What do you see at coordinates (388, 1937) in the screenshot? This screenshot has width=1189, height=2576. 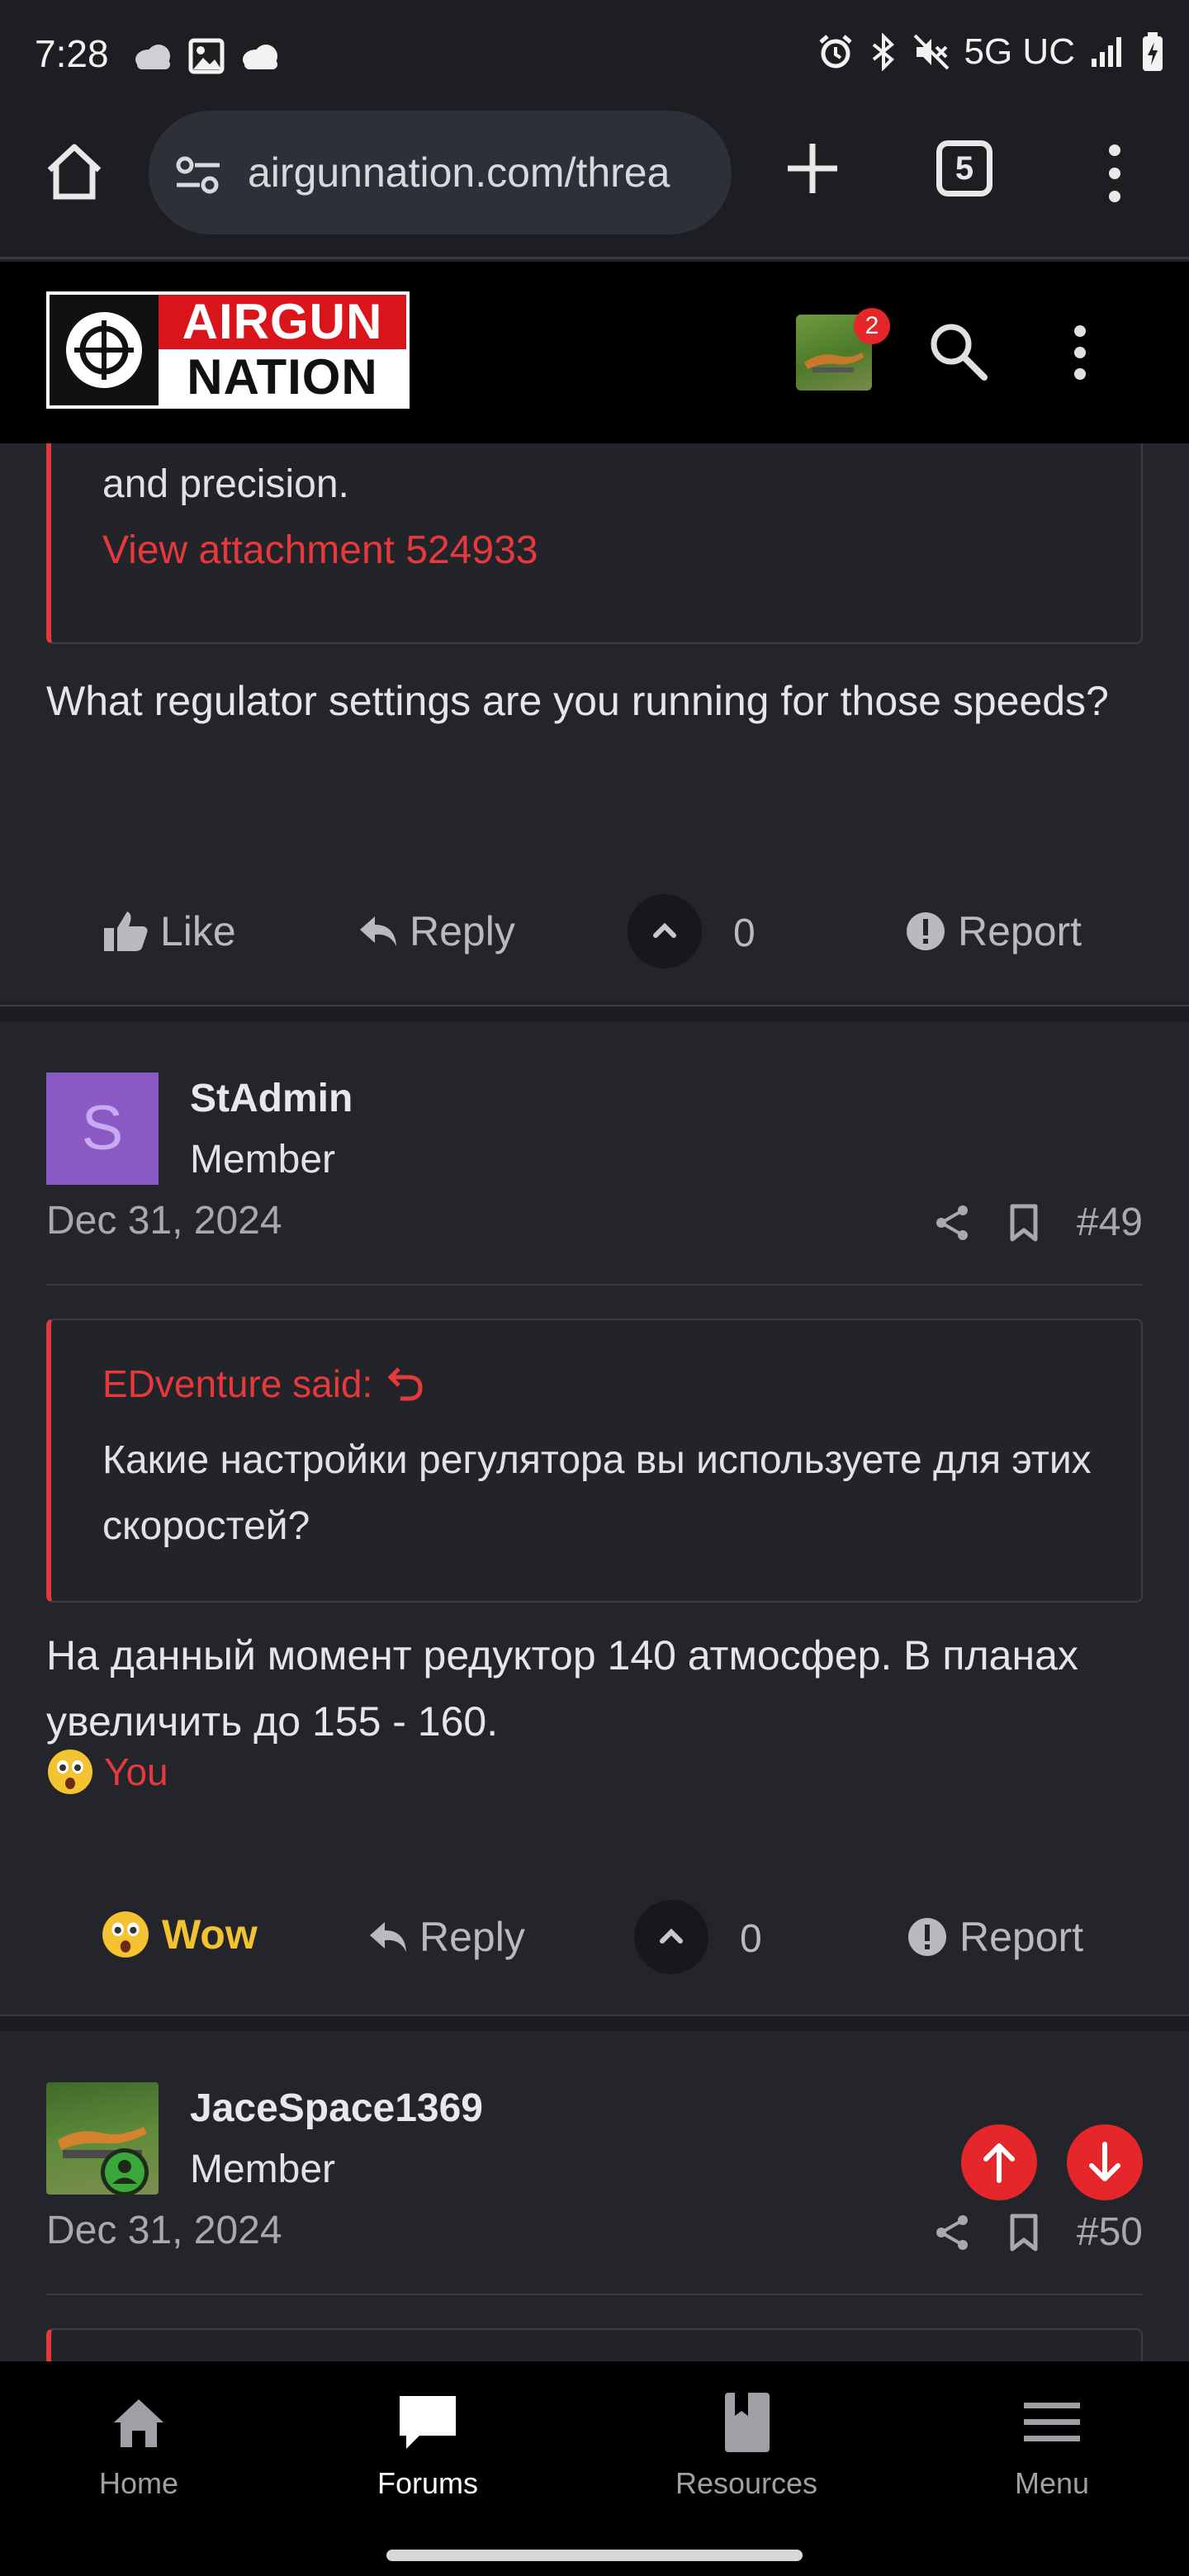 I see `reply-icon` at bounding box center [388, 1937].